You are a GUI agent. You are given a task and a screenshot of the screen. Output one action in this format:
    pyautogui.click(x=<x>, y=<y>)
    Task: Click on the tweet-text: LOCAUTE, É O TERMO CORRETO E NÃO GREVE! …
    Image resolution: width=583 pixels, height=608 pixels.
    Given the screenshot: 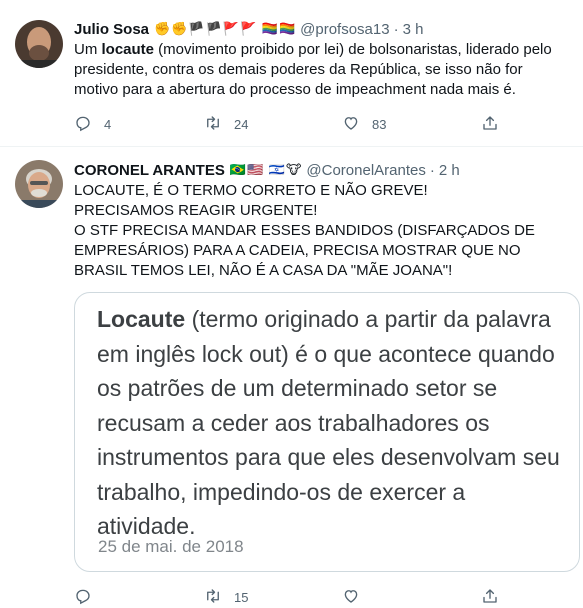 What is the action you would take?
    pyautogui.click(x=321, y=231)
    